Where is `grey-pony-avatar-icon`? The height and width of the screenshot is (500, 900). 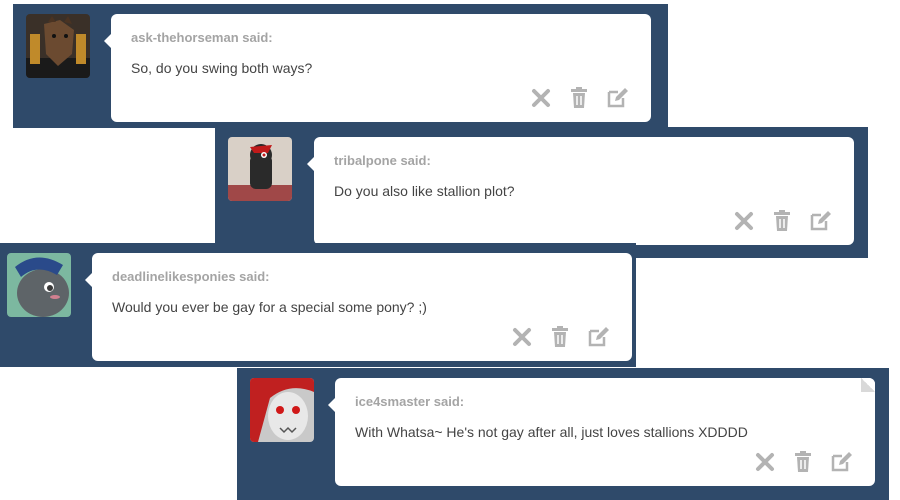
grey-pony-avatar-icon is located at coordinates (39, 285).